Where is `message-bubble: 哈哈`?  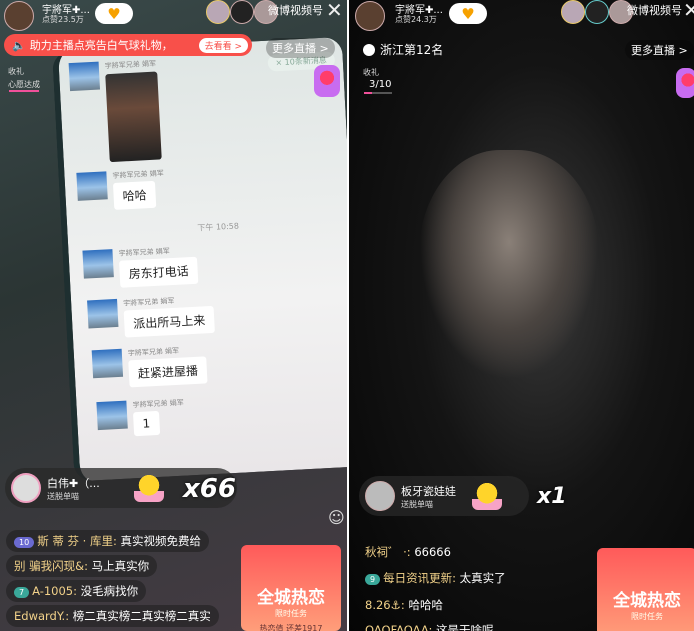 message-bubble: 哈哈 is located at coordinates (134, 195).